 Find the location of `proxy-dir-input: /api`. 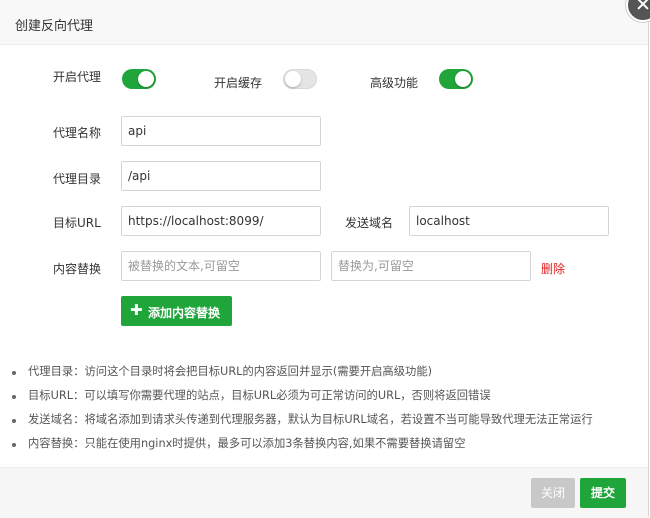

proxy-dir-input: /api is located at coordinates (221, 176).